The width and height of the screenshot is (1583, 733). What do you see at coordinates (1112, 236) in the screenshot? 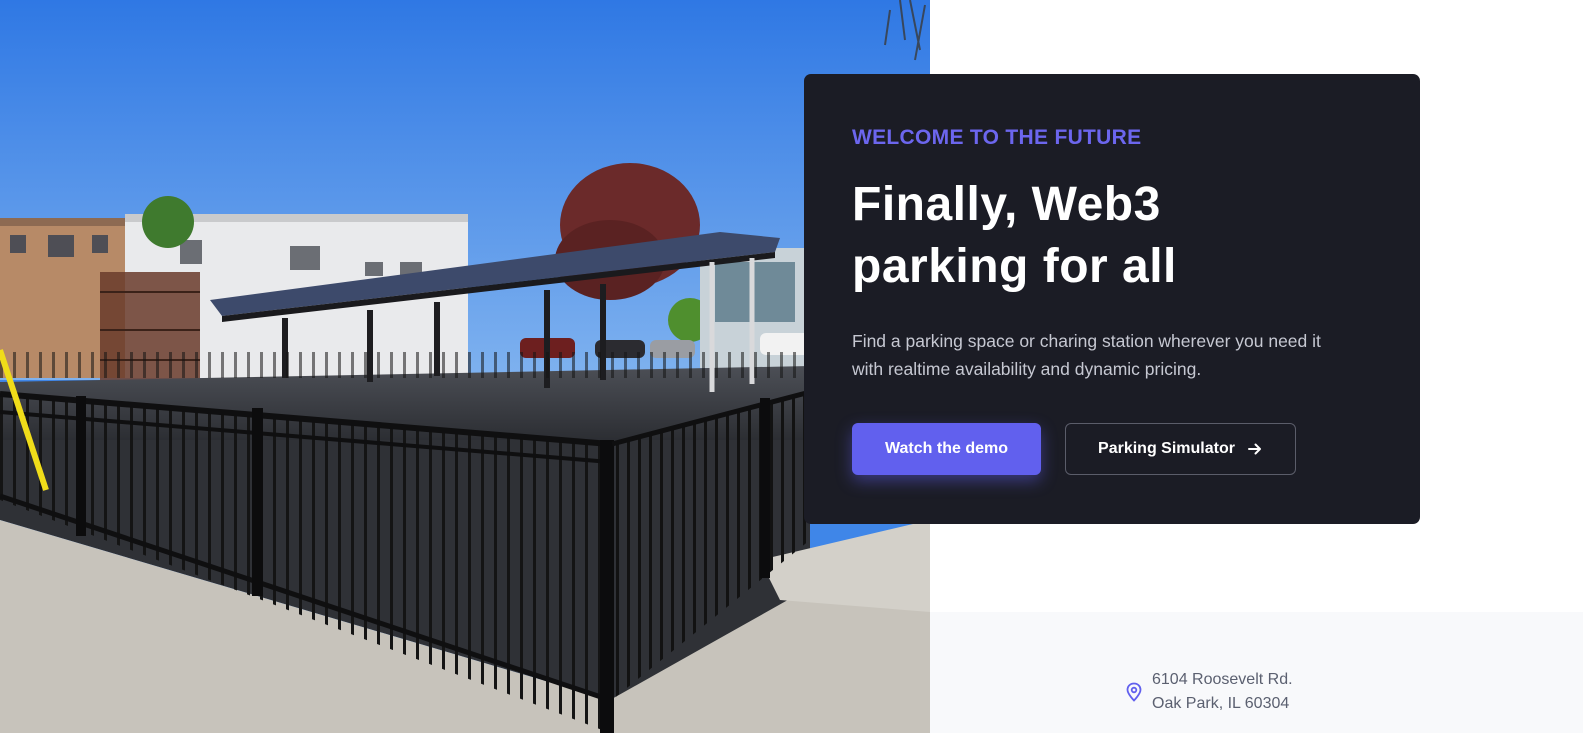
I see `hero-headline: Finally, Web3 parking for all` at bounding box center [1112, 236].